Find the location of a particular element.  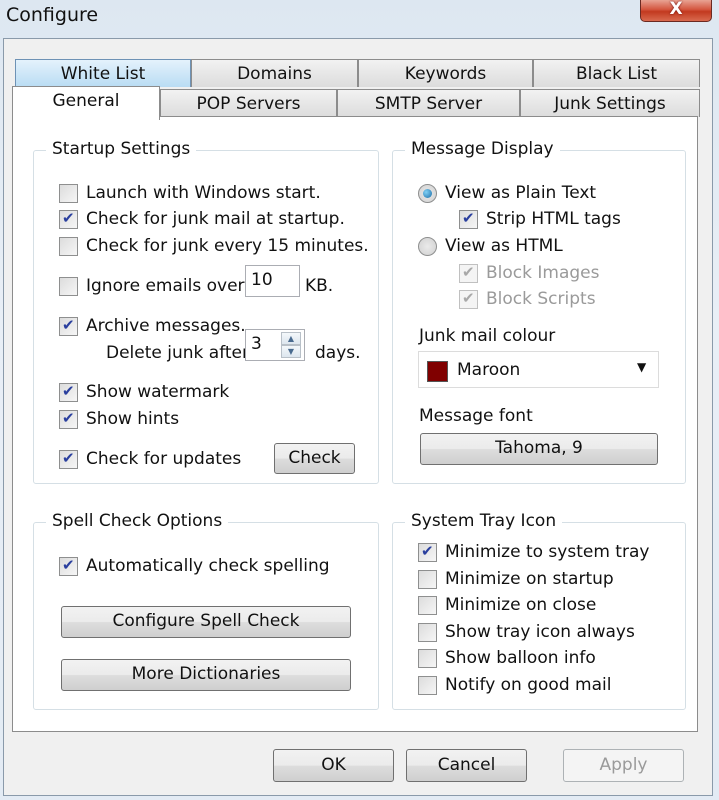

block-images-checkbox: Block Images is located at coordinates (529, 273).